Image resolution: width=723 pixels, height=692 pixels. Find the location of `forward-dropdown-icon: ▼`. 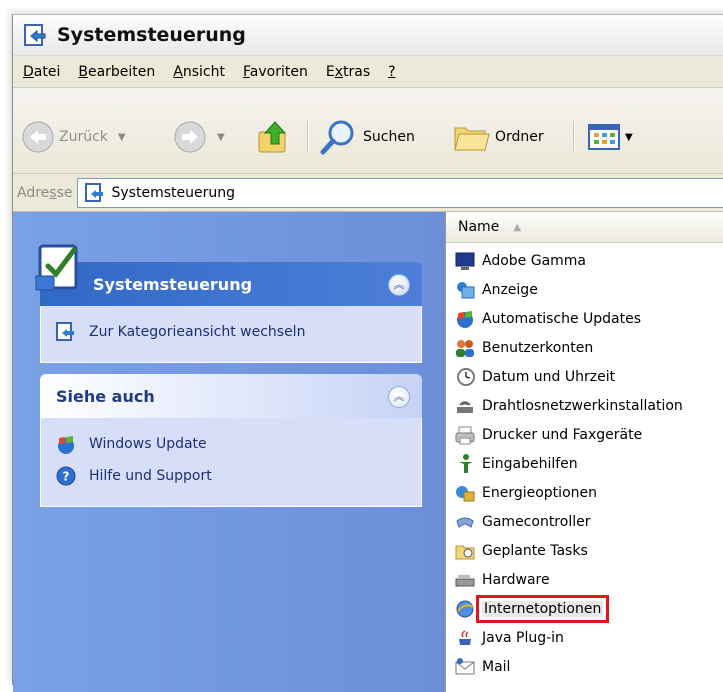

forward-dropdown-icon: ▼ is located at coordinates (221, 137).